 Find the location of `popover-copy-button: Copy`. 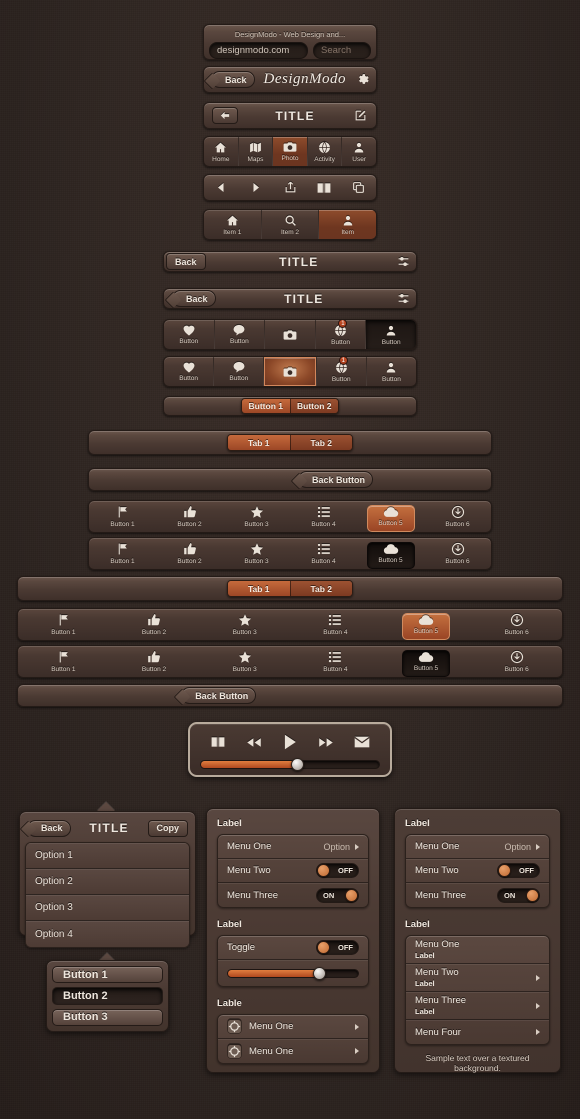

popover-copy-button: Copy is located at coordinates (167, 828).